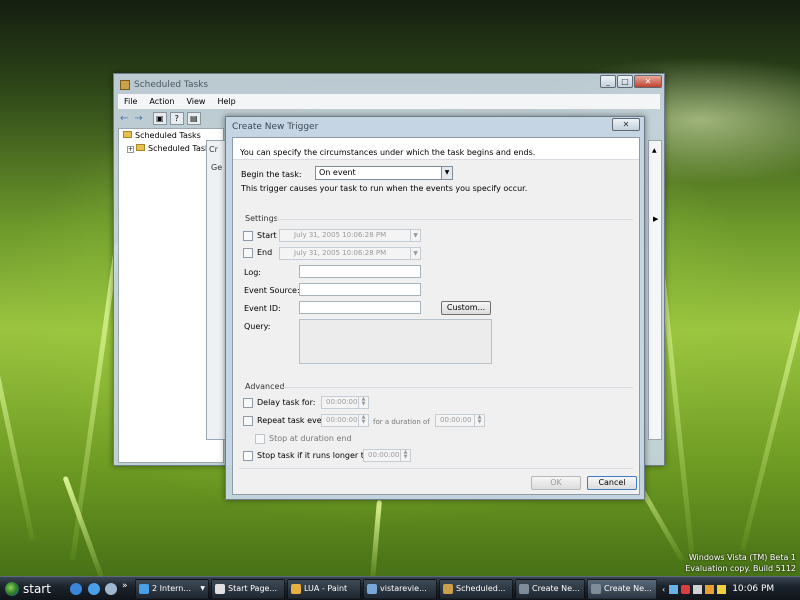 Image resolution: width=800 pixels, height=600 pixels. I want to click on power-icon, so click(722, 589).